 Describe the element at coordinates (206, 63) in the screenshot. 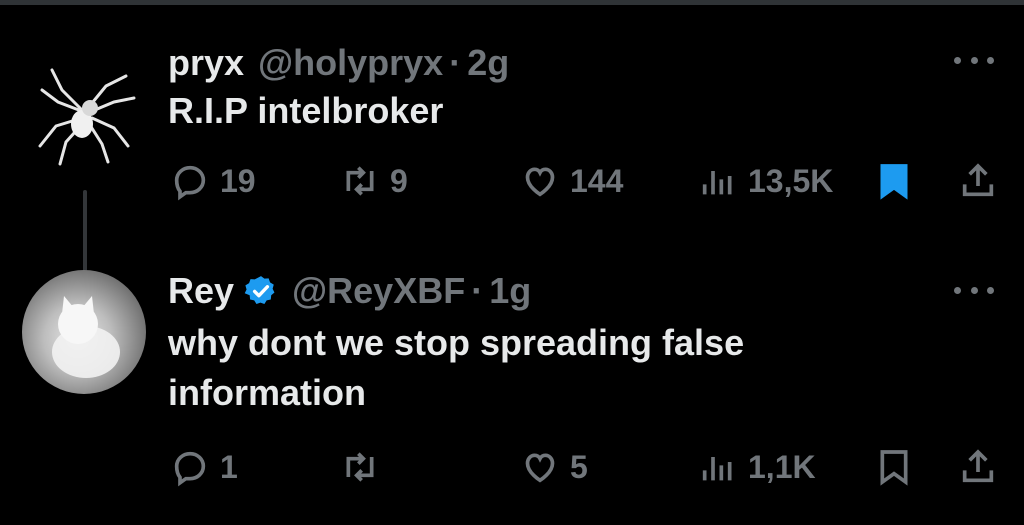

I see `display-name: pryx` at that location.